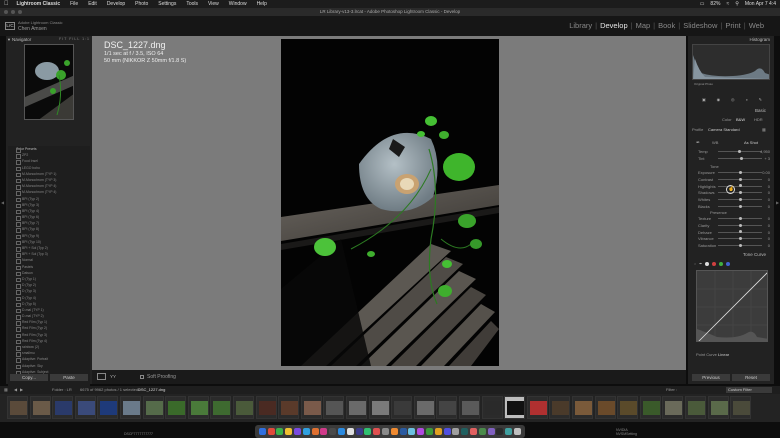 The image size is (780, 438). I want to click on curve-target-icon: ✒, so click(700, 263).